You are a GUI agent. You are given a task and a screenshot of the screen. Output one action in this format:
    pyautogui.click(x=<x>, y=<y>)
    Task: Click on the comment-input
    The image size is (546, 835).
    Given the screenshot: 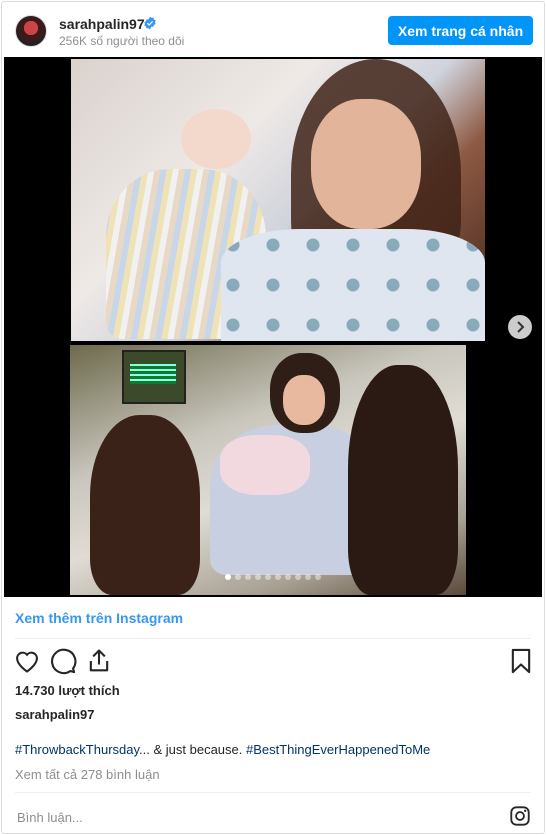 What is the action you would take?
    pyautogui.click(x=247, y=817)
    